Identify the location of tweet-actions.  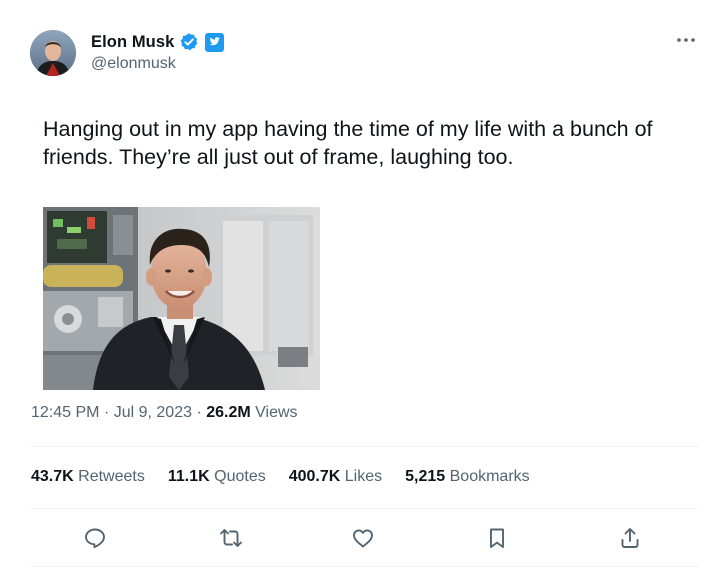
(358, 538).